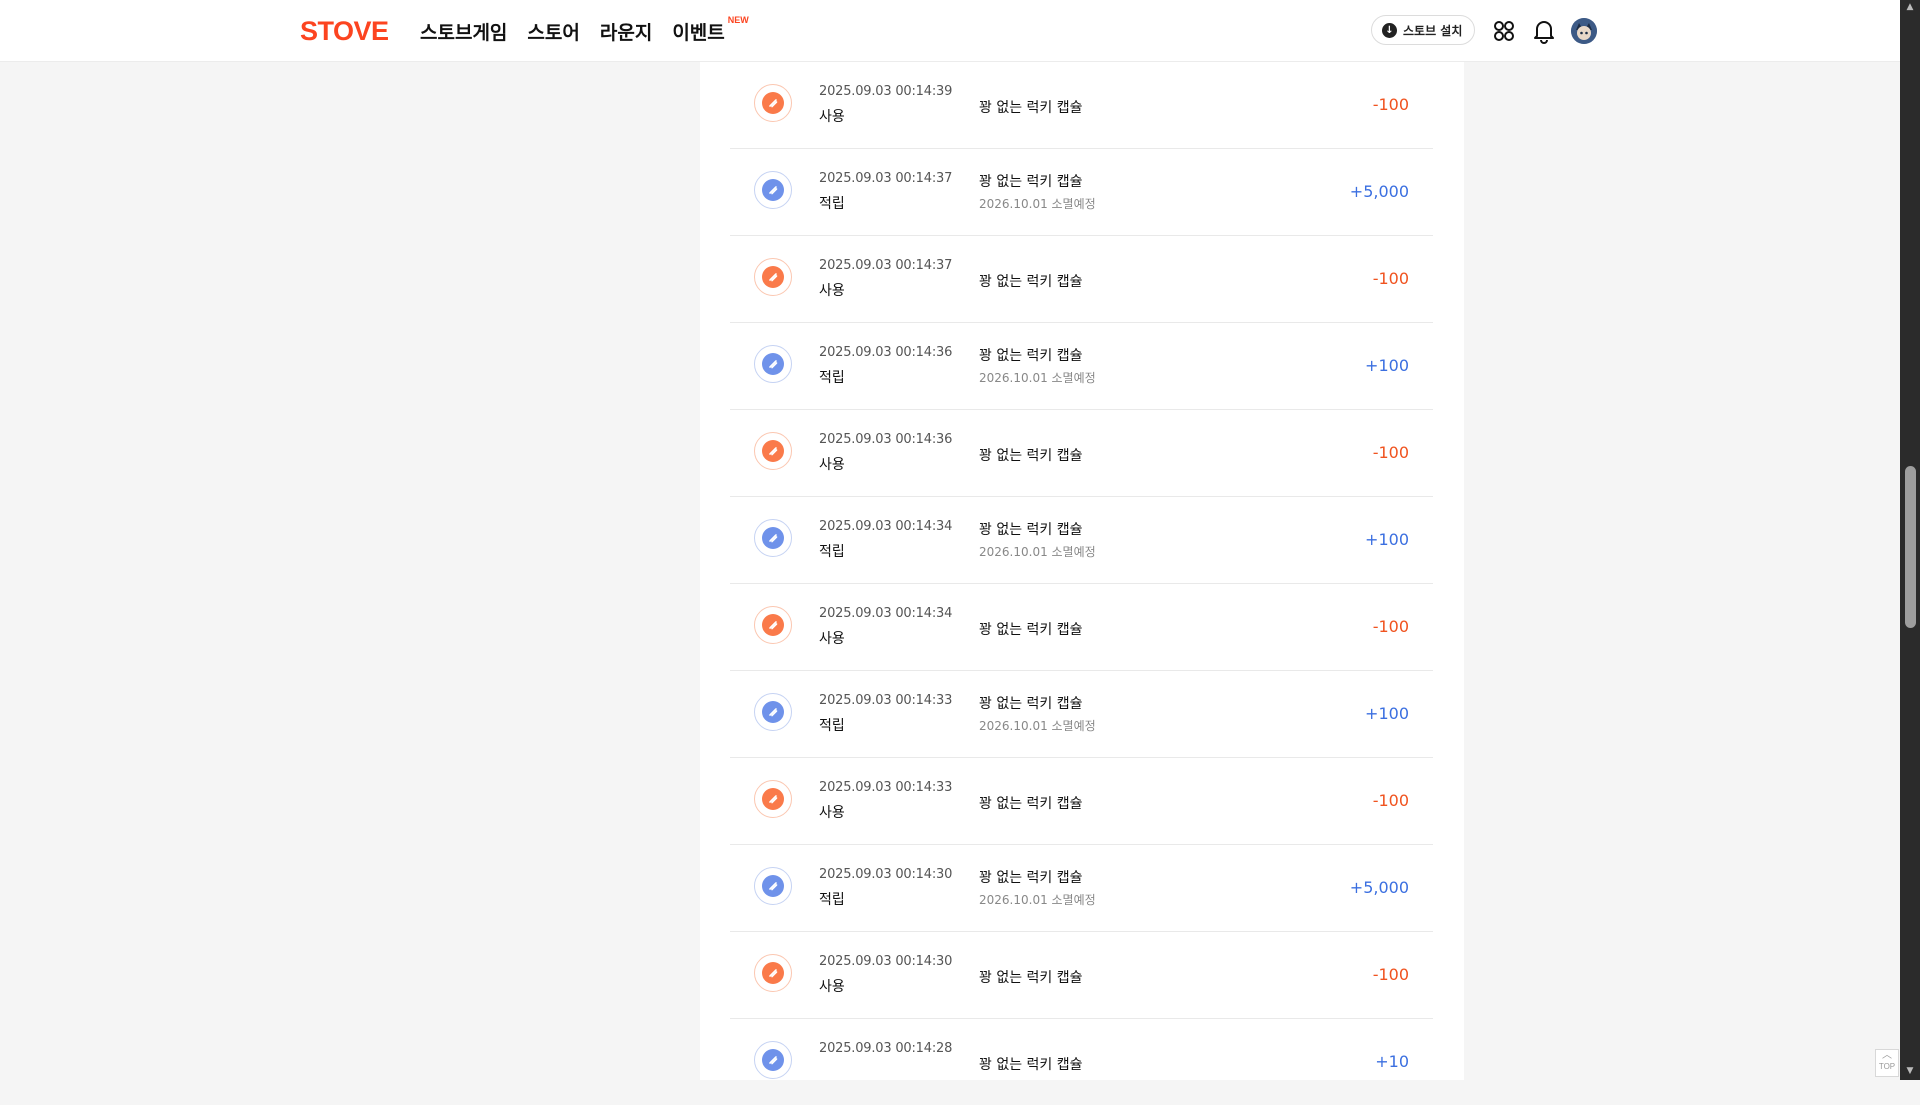  Describe the element at coordinates (886, 91) in the screenshot. I see `transaction-datetime: 2025.09.03 00:14:39` at that location.